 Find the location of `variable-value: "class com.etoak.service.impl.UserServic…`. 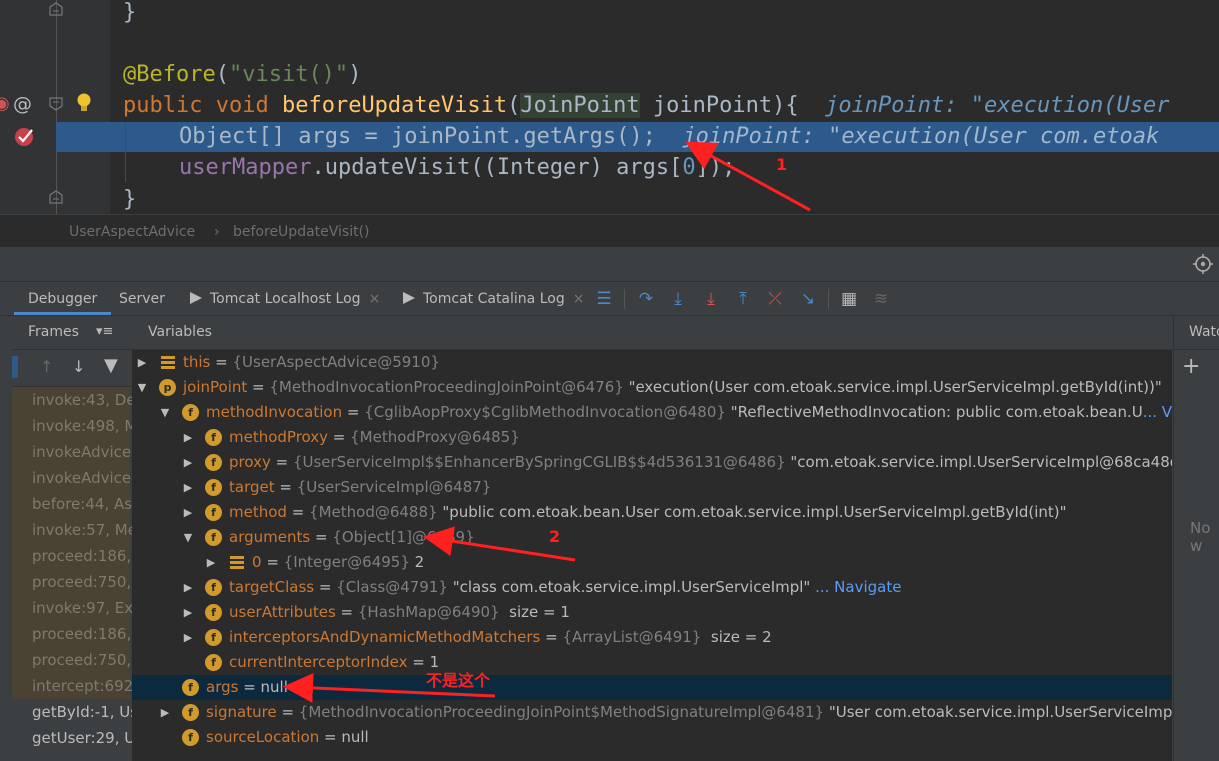

variable-value: "class com.etoak.service.impl.UserServic… is located at coordinates (629, 587).